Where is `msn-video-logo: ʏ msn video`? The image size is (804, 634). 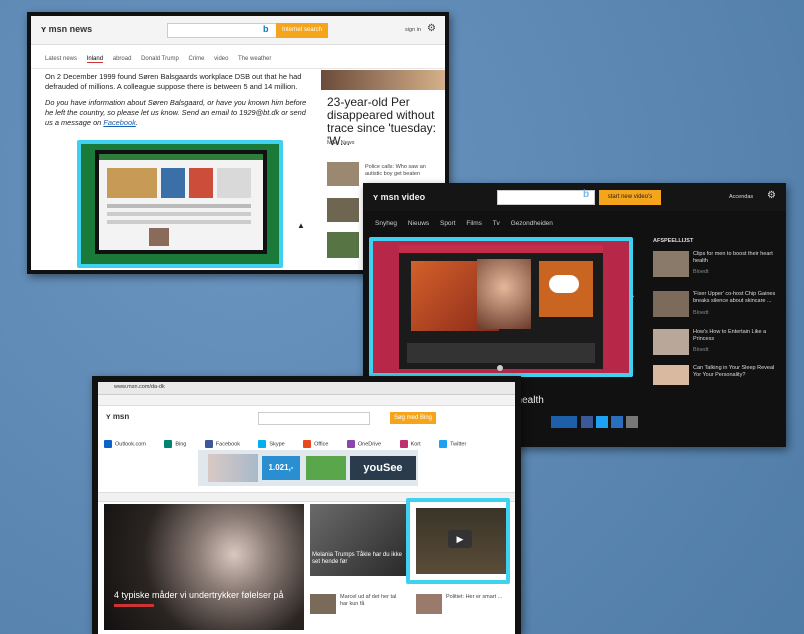
msn-video-logo: ʏ msn video is located at coordinates (399, 197).